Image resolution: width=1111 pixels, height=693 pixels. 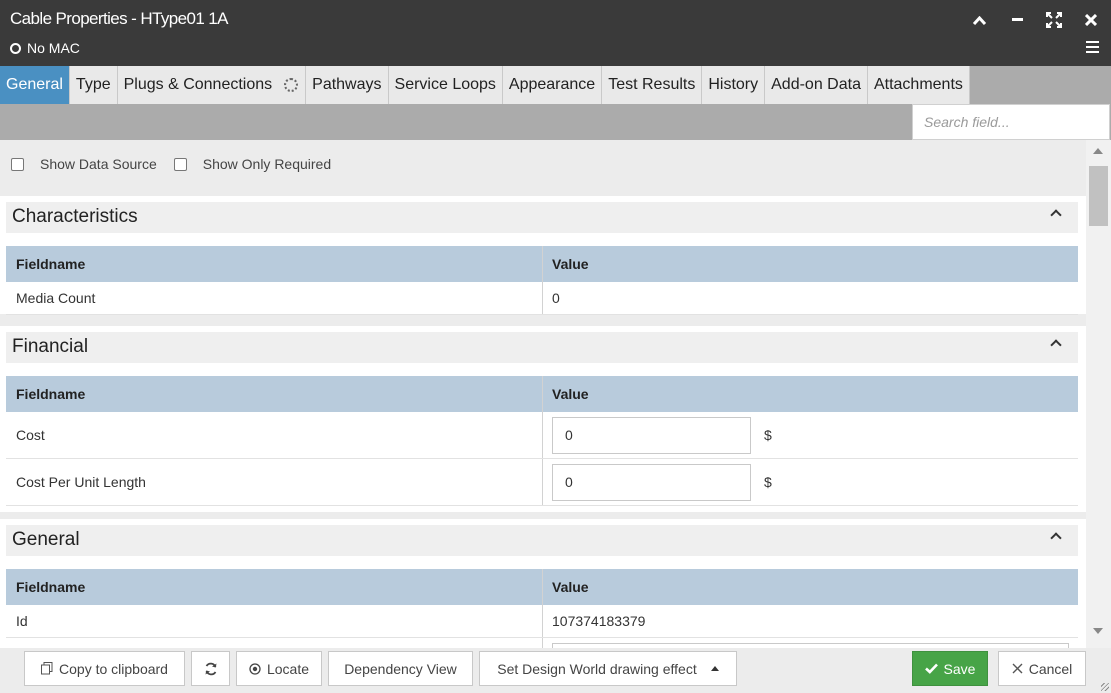 I want to click on view-options: Show Data Source Show Only Required, so click(x=179, y=164).